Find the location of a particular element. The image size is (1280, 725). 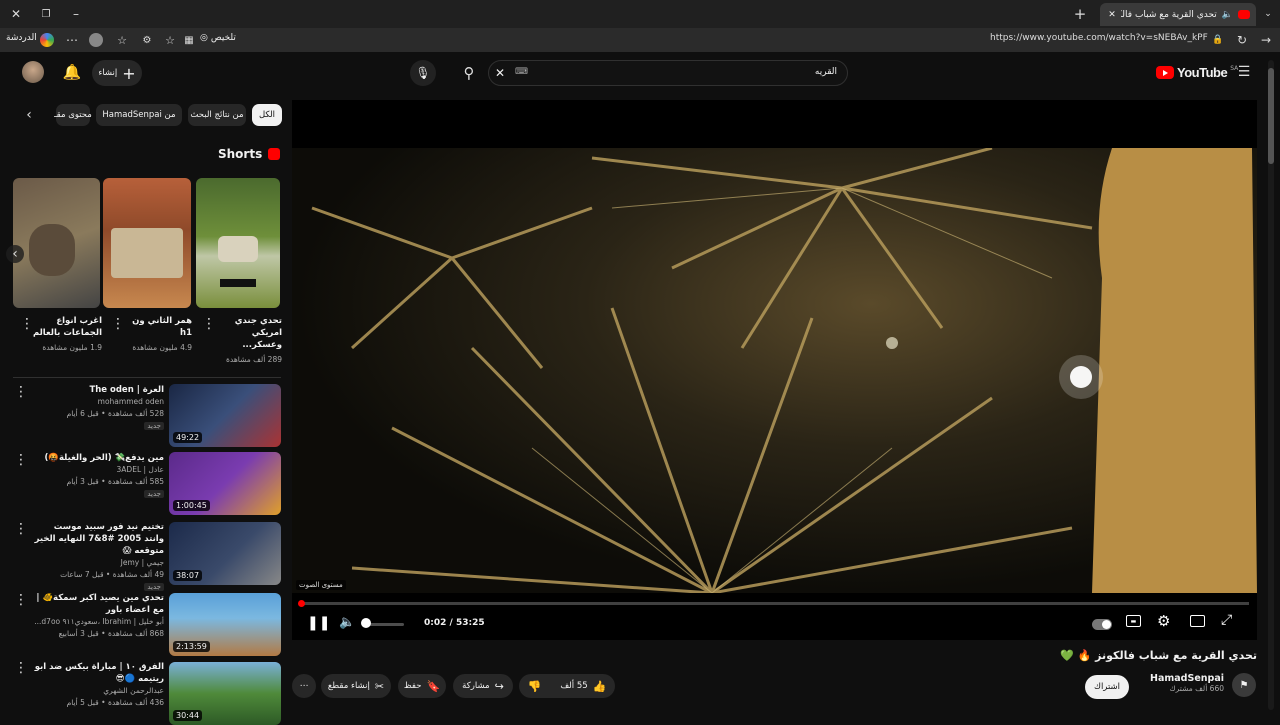

video-thumbnail: 30:44 is located at coordinates (225, 693).